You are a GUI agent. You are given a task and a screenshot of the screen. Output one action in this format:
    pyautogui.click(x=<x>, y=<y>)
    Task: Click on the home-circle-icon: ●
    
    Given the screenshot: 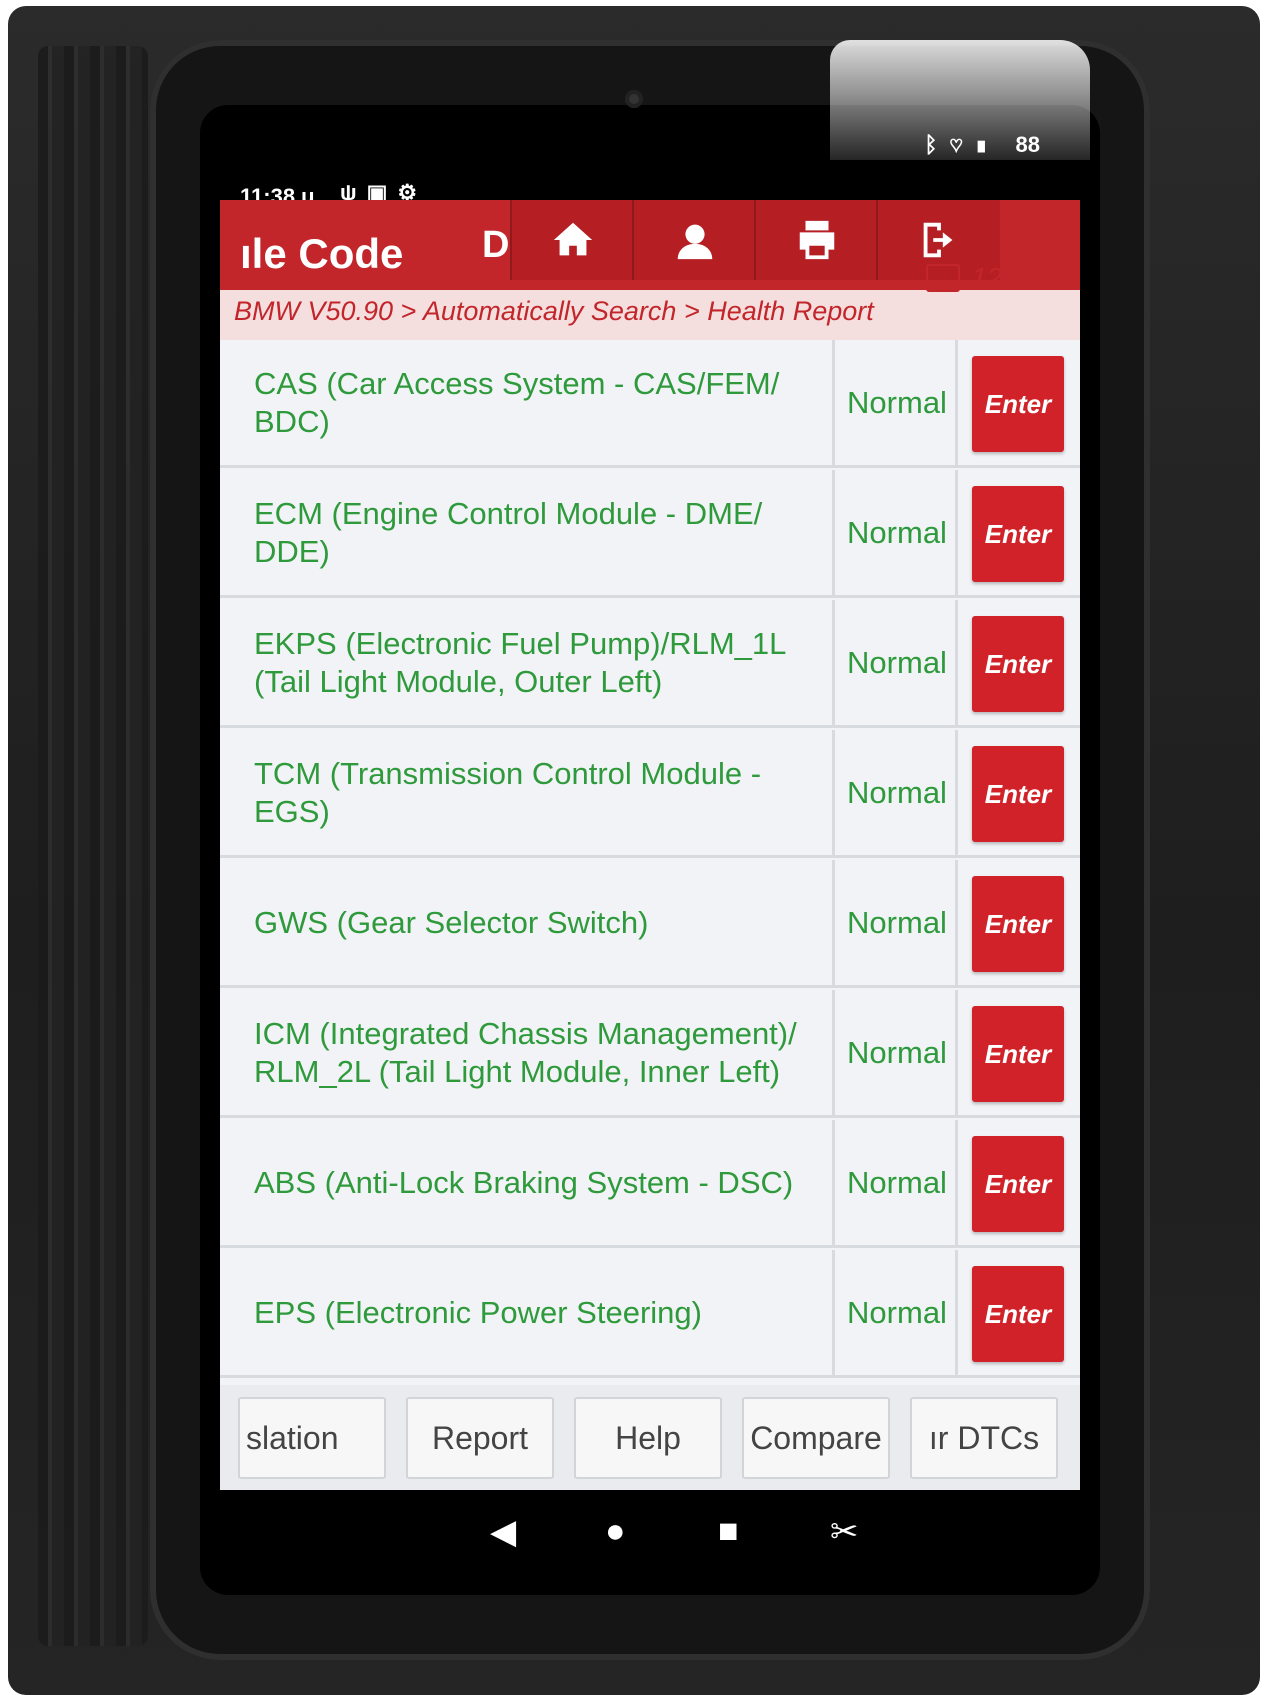 What is the action you would take?
    pyautogui.click(x=615, y=1531)
    